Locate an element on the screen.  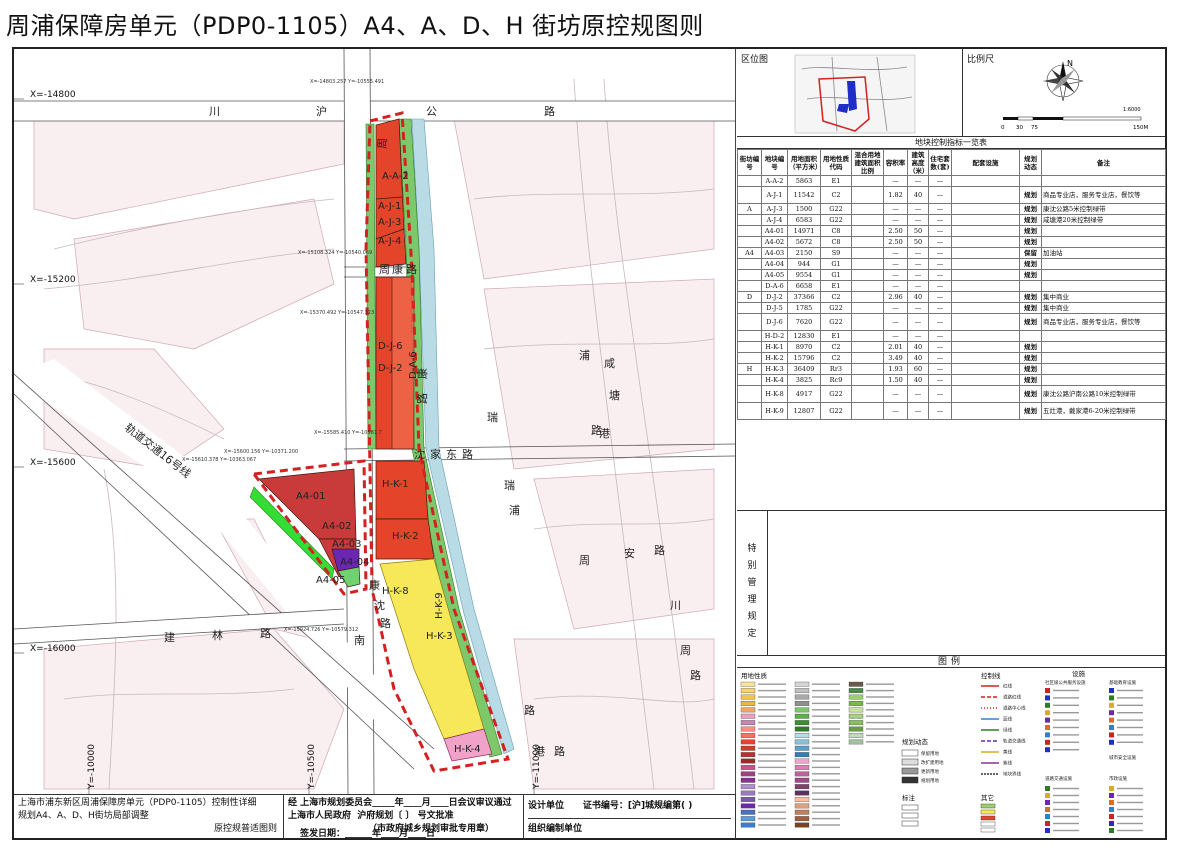
approval-prefix: 经 is located at coordinates (293, 803).